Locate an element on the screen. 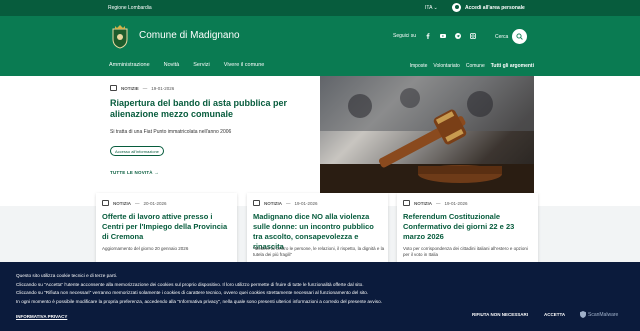  all-news-label: TUTTE LE NOVITÀ is located at coordinates (131, 172).